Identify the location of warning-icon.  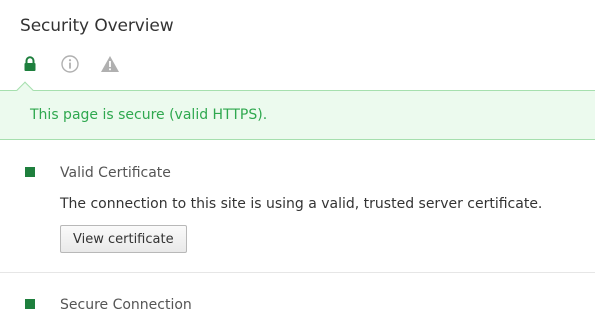
(110, 64).